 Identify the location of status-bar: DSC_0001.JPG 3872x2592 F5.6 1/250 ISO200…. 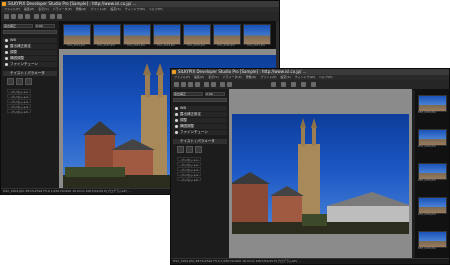
(310, 261).